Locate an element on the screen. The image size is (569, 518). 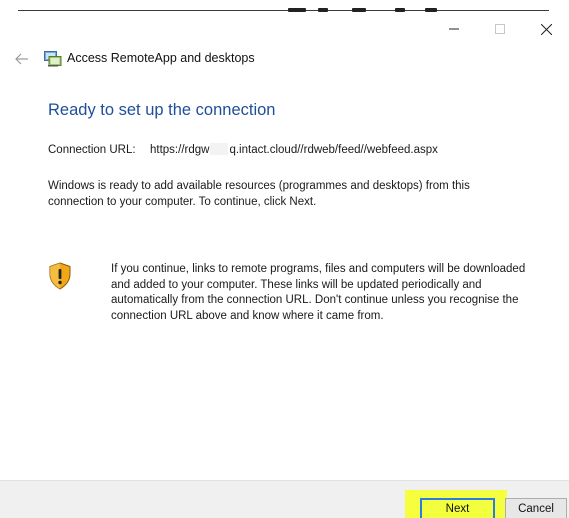
page-title: Ready to set up the connection is located at coordinates (162, 110).